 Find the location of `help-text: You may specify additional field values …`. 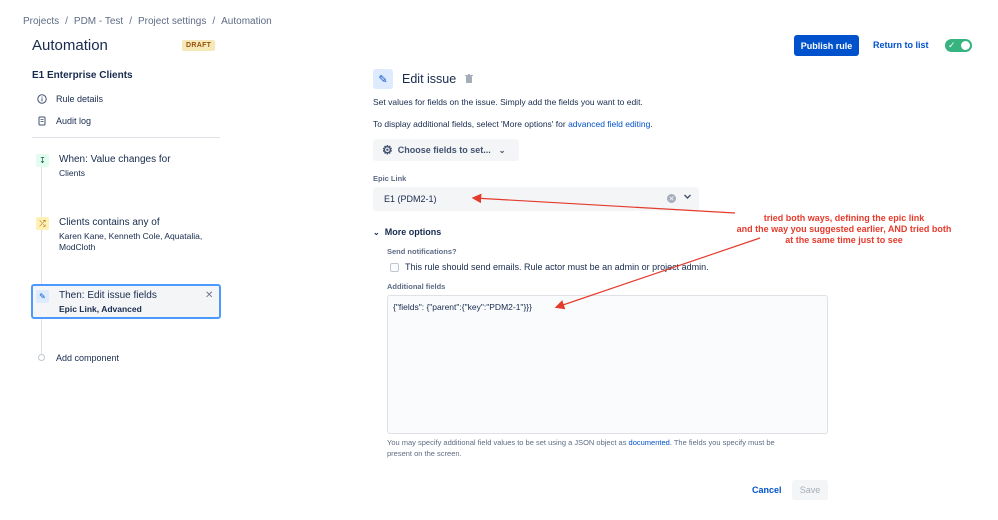

help-text: You may specify additional field values … is located at coordinates (581, 442).